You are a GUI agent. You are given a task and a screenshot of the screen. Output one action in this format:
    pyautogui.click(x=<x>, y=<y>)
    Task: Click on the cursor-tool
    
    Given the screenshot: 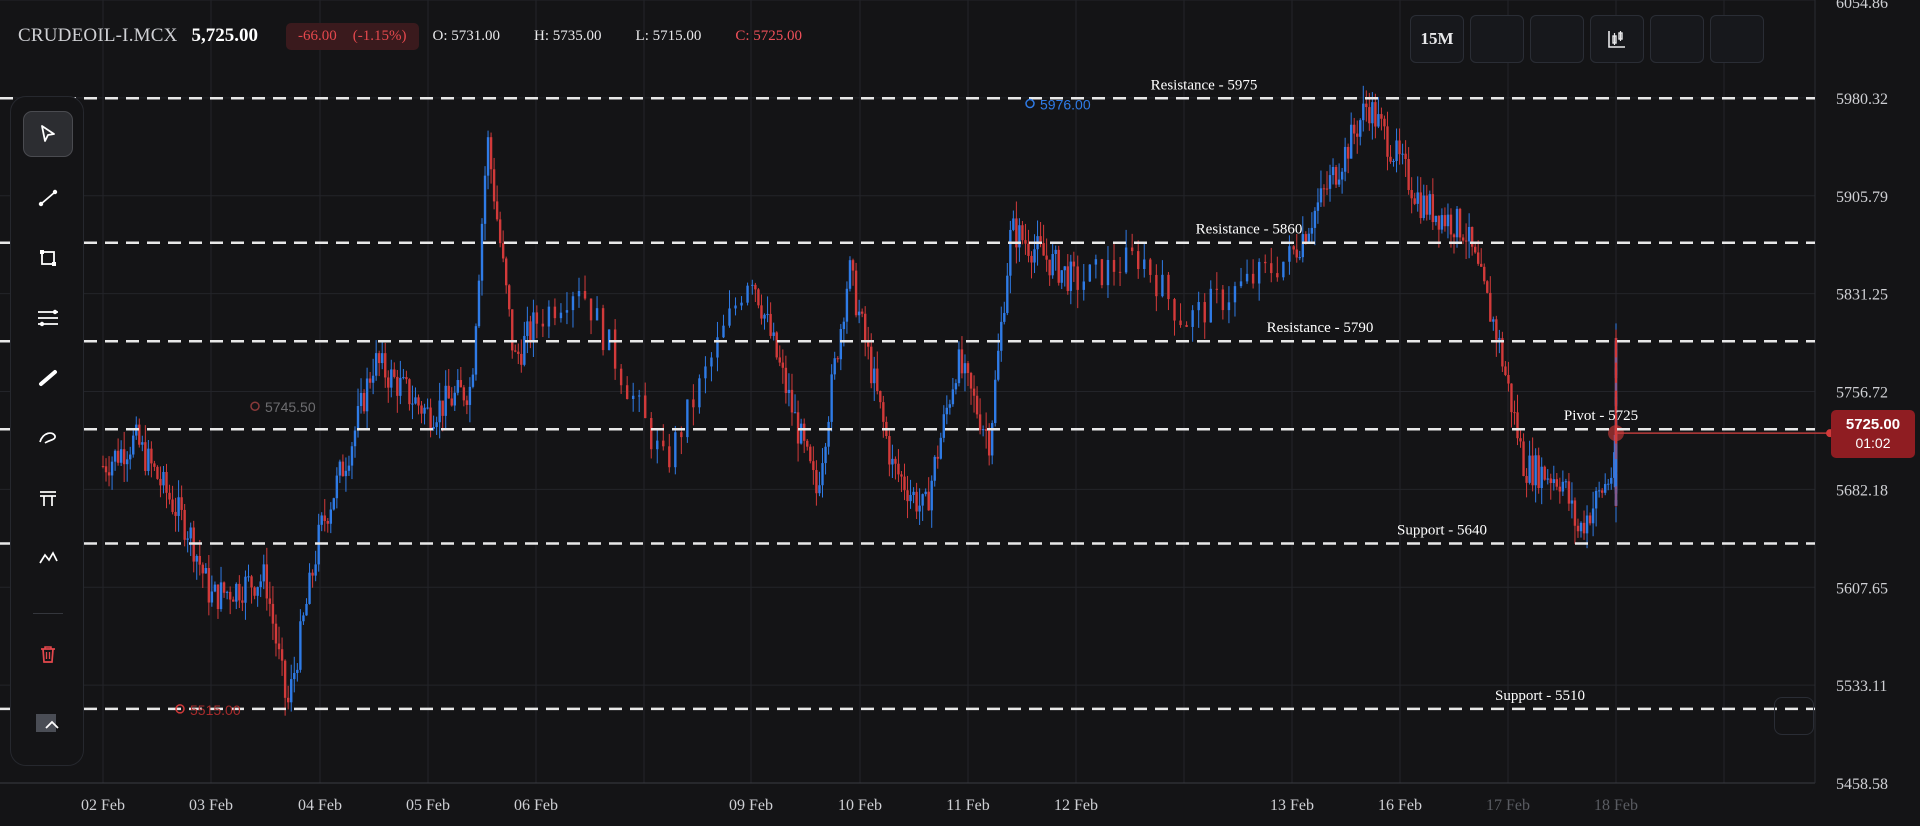 What is the action you would take?
    pyautogui.click(x=48, y=134)
    